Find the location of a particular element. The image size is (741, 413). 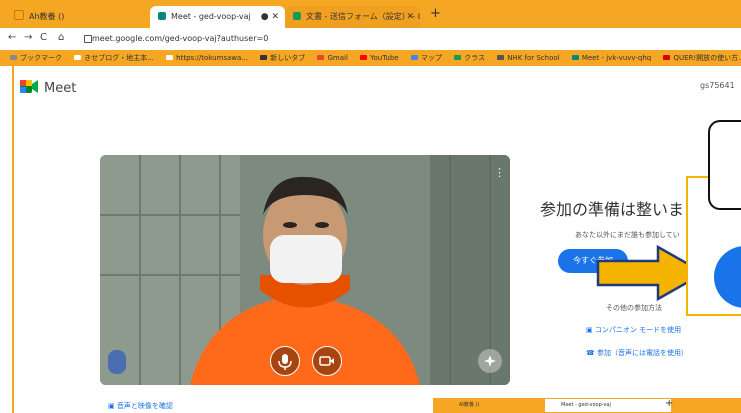

phone-join-link: ☎ 参加（音声には電話を使用） is located at coordinates (637, 353).